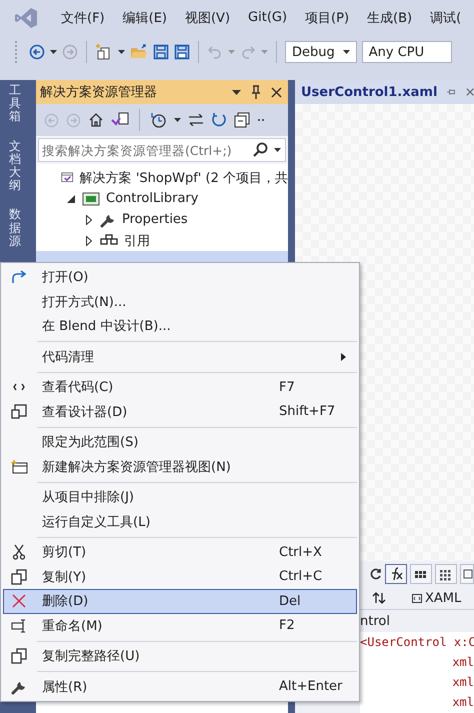  Describe the element at coordinates (180, 387) in the screenshot. I see `menu-item: 查看代码(C) F7` at that location.